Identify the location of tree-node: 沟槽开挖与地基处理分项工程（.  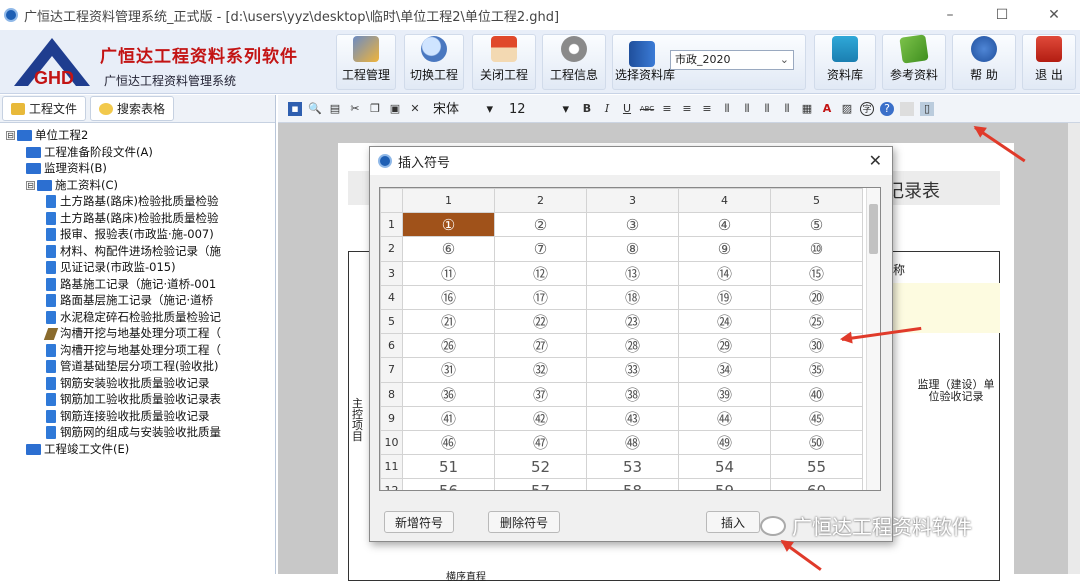
(137, 350).